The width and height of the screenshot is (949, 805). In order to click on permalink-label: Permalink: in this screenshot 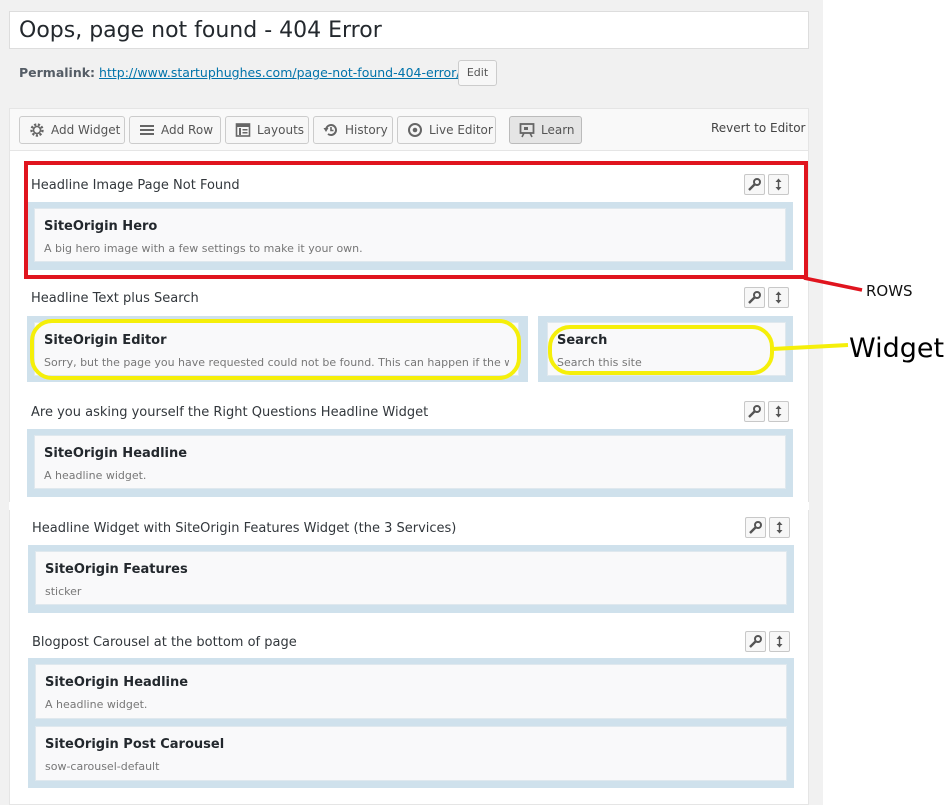, I will do `click(57, 72)`.